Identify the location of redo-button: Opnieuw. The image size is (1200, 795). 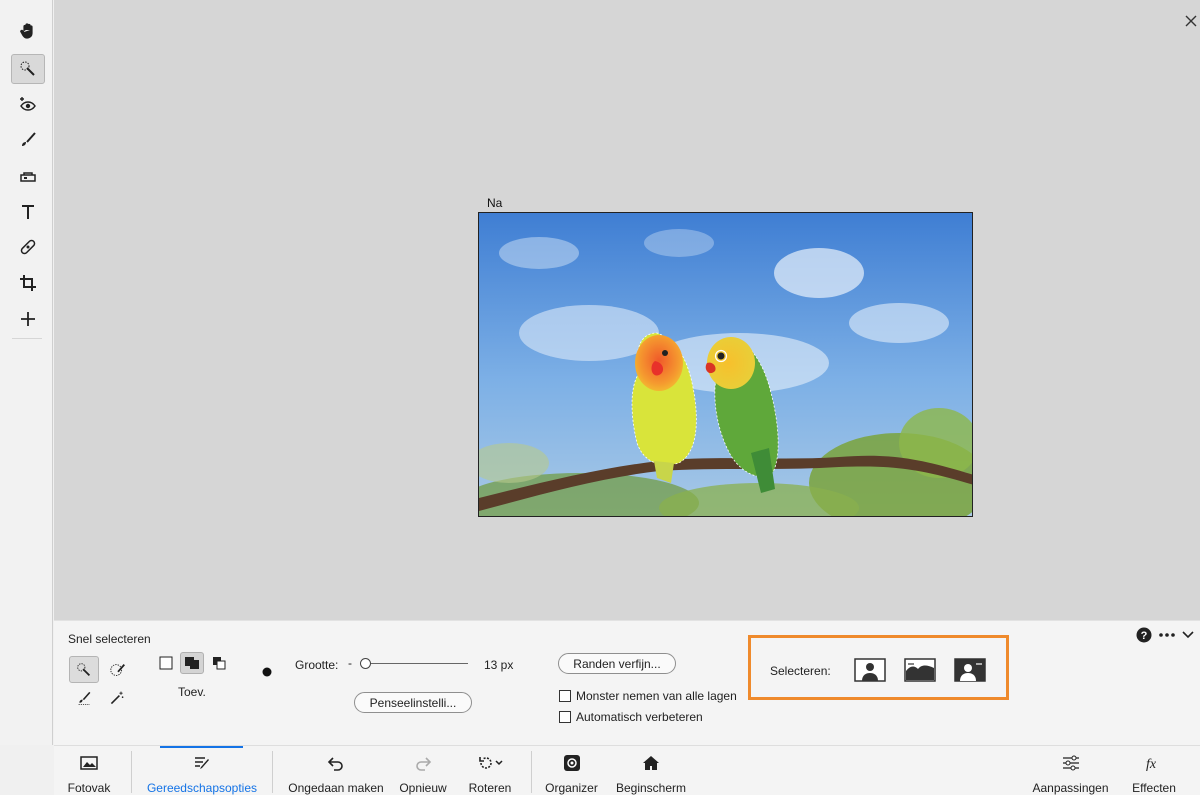
(423, 770).